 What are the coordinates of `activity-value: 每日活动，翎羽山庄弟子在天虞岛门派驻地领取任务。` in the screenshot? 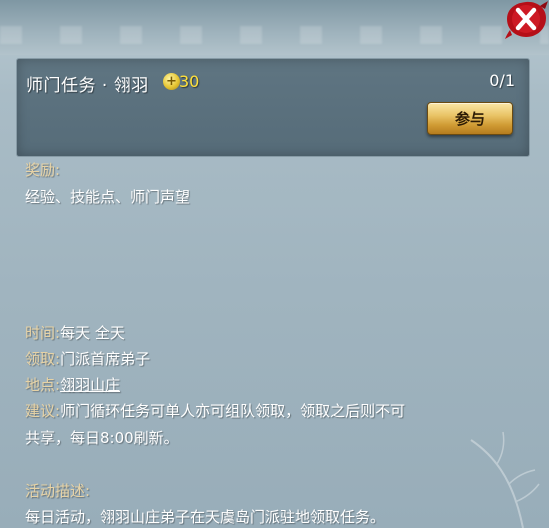 It's located at (205, 517).